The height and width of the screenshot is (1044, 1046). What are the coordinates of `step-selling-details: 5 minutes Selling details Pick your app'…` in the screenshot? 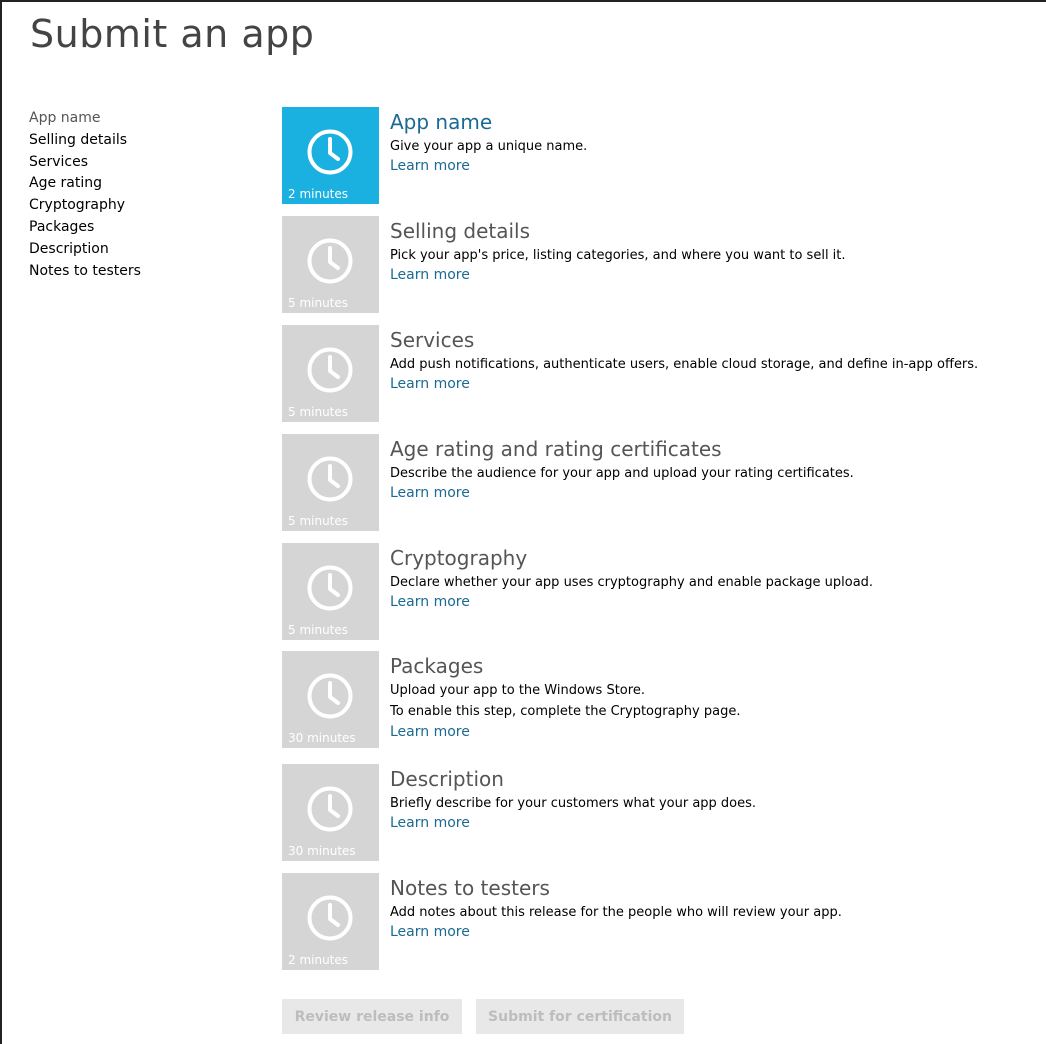 It's located at (662, 264).